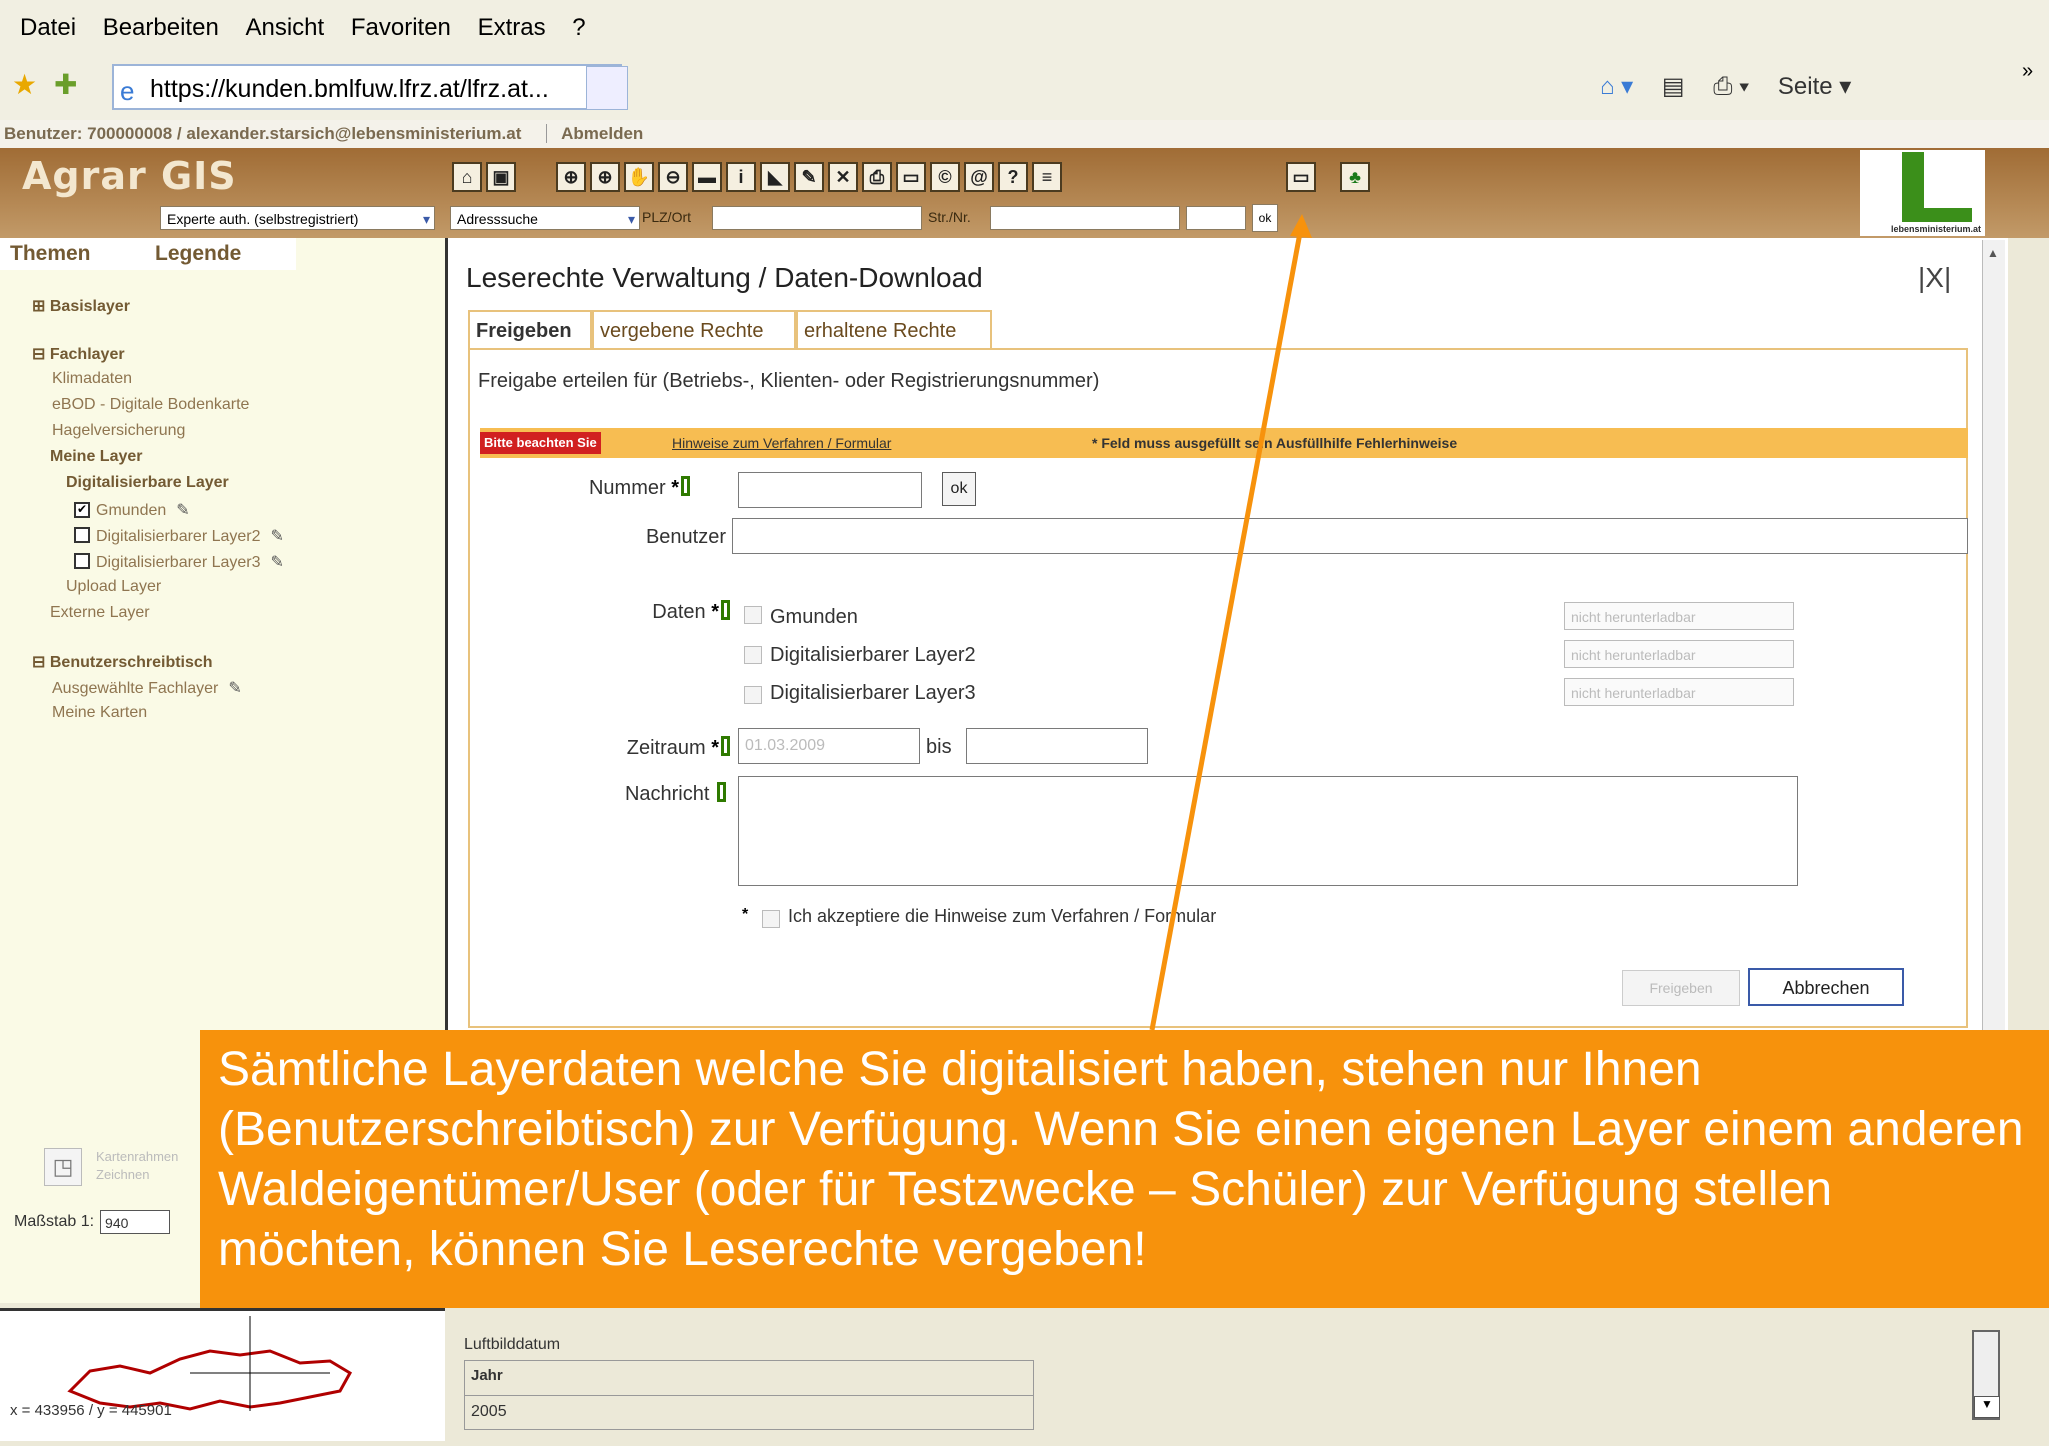 The width and height of the screenshot is (2049, 1446). What do you see at coordinates (945, 177) in the screenshot?
I see `copyright-icon: ©` at bounding box center [945, 177].